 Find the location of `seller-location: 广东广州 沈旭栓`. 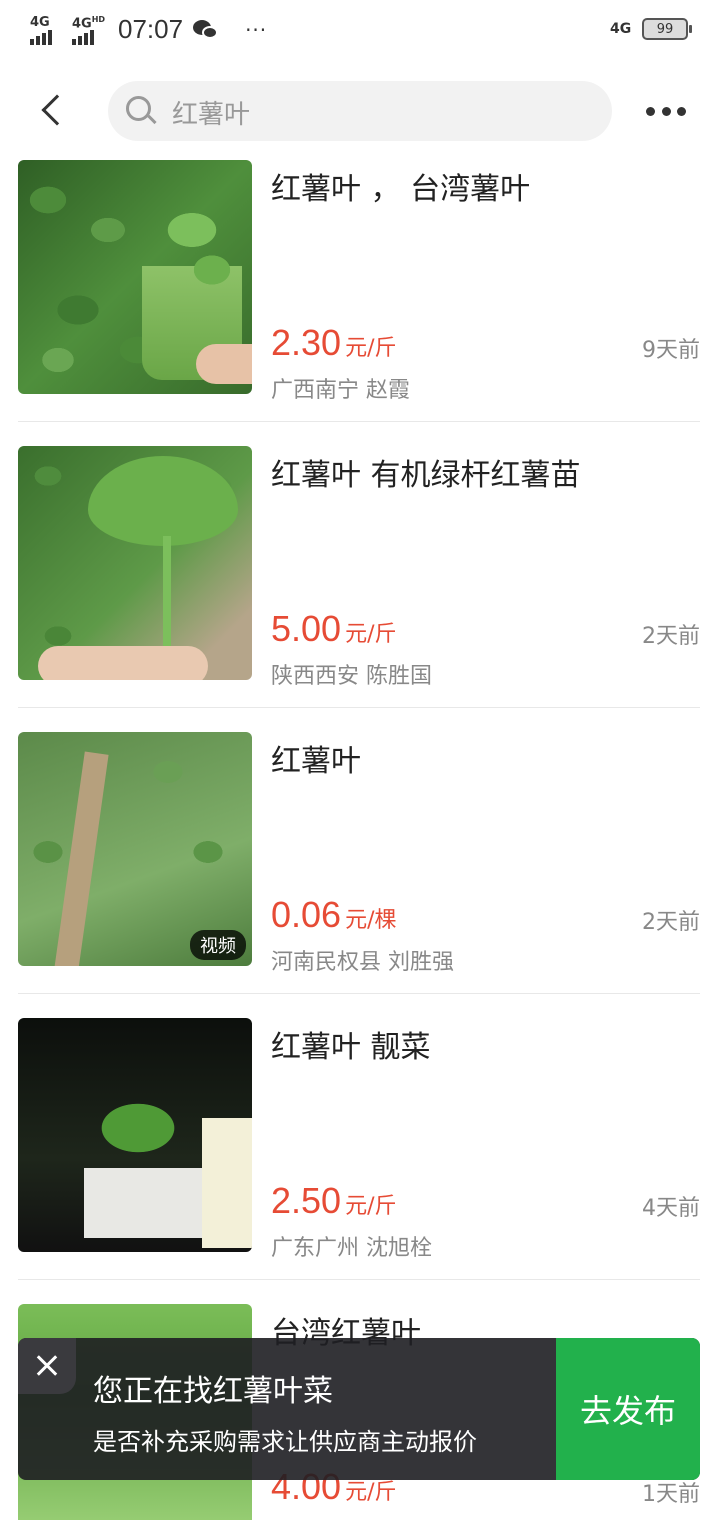

seller-location: 广东广州 沈旭栓 is located at coordinates (351, 1248).